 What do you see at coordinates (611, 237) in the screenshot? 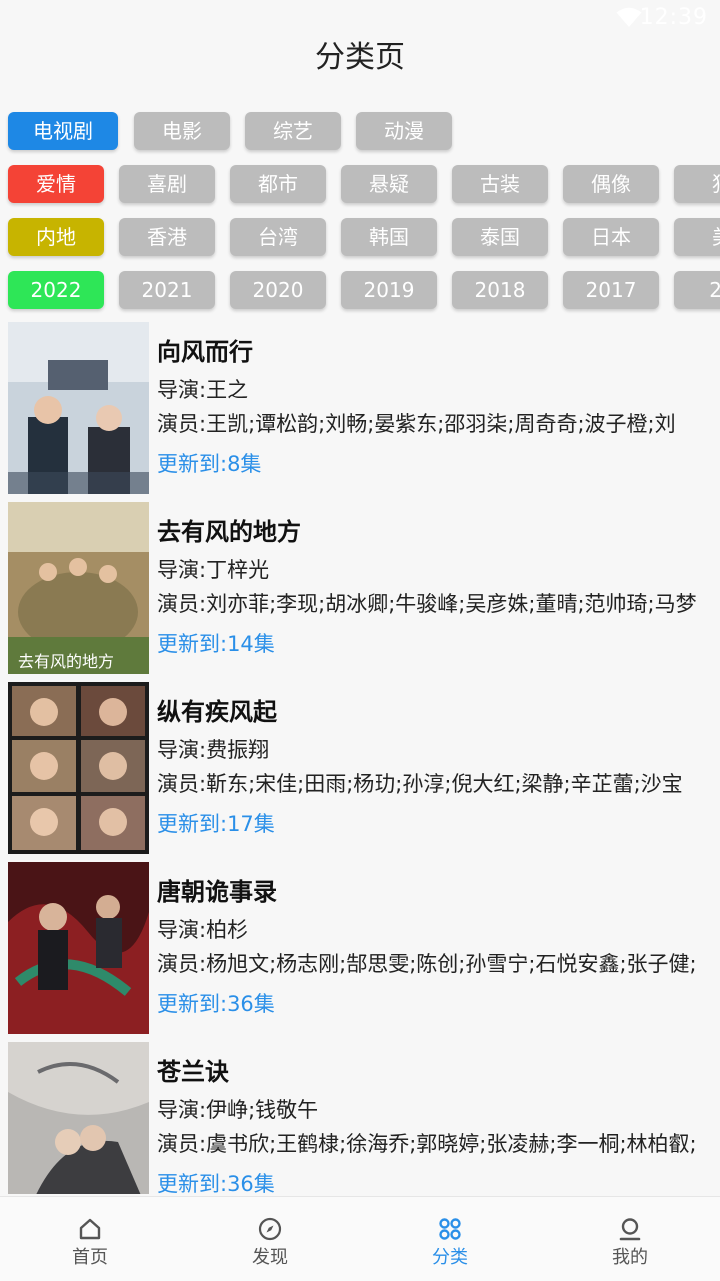
I see `filter-region-japan: 日本` at bounding box center [611, 237].